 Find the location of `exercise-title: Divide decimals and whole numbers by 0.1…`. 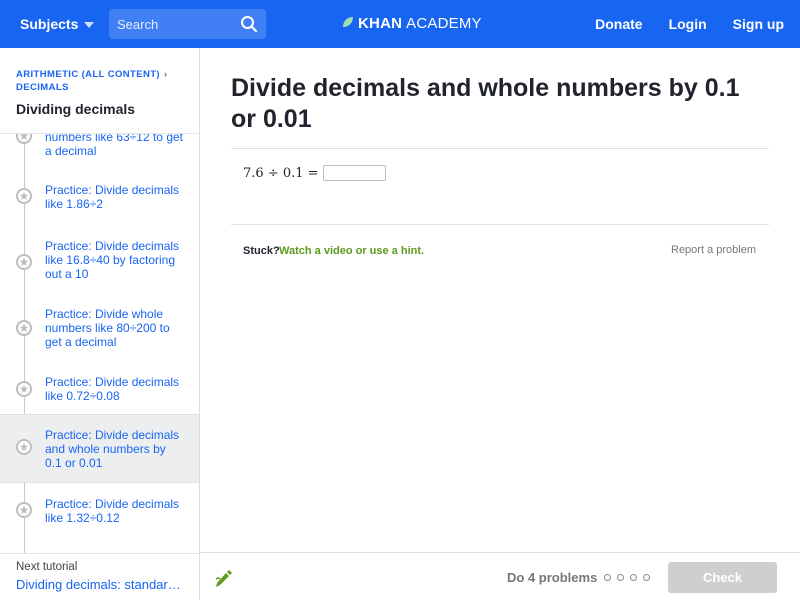

exercise-title: Divide decimals and whole numbers by 0.1… is located at coordinates (485, 103).